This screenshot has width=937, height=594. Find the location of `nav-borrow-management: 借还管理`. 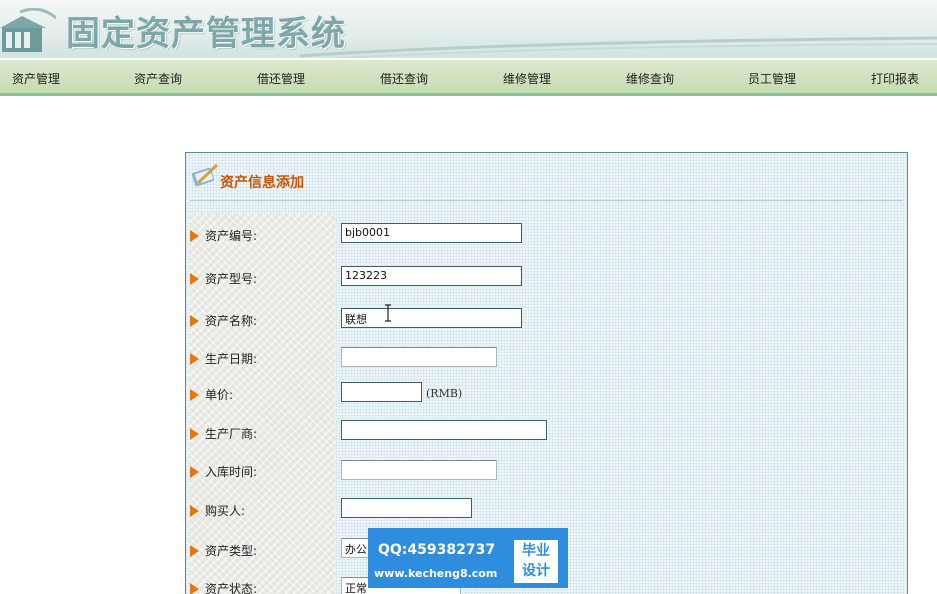

nav-borrow-management: 借还管理 is located at coordinates (281, 78).